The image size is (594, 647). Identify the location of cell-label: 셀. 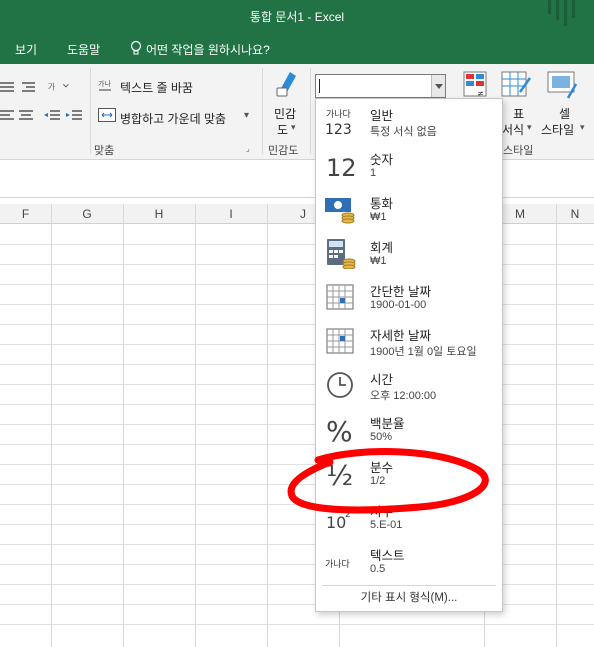
(564, 113).